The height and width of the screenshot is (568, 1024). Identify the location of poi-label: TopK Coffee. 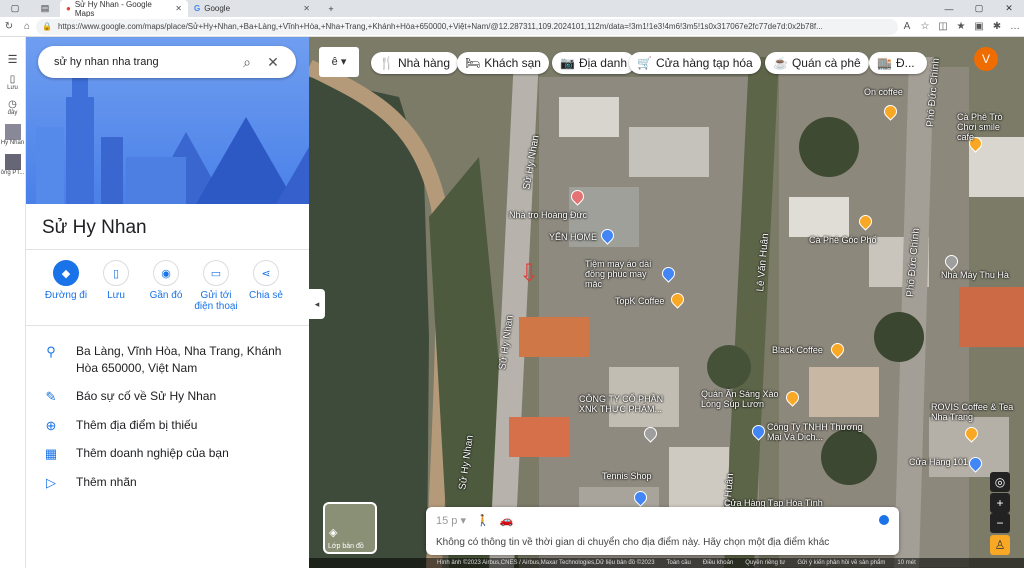
(639, 301).